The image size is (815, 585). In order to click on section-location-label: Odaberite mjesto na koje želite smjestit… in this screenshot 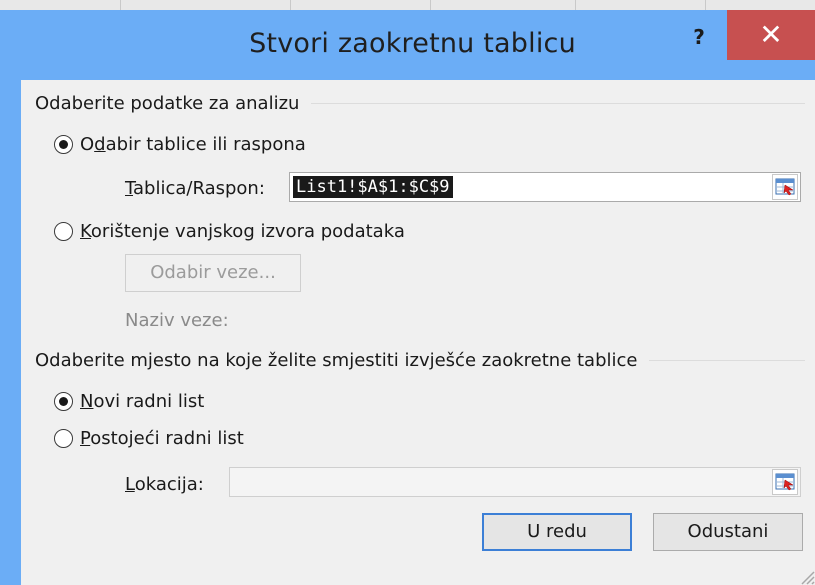, I will do `click(336, 360)`.